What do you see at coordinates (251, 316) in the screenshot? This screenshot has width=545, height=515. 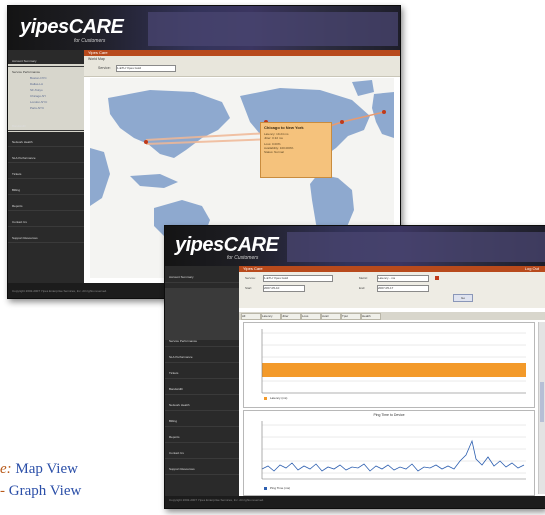 I see `tab-all: All` at bounding box center [251, 316].